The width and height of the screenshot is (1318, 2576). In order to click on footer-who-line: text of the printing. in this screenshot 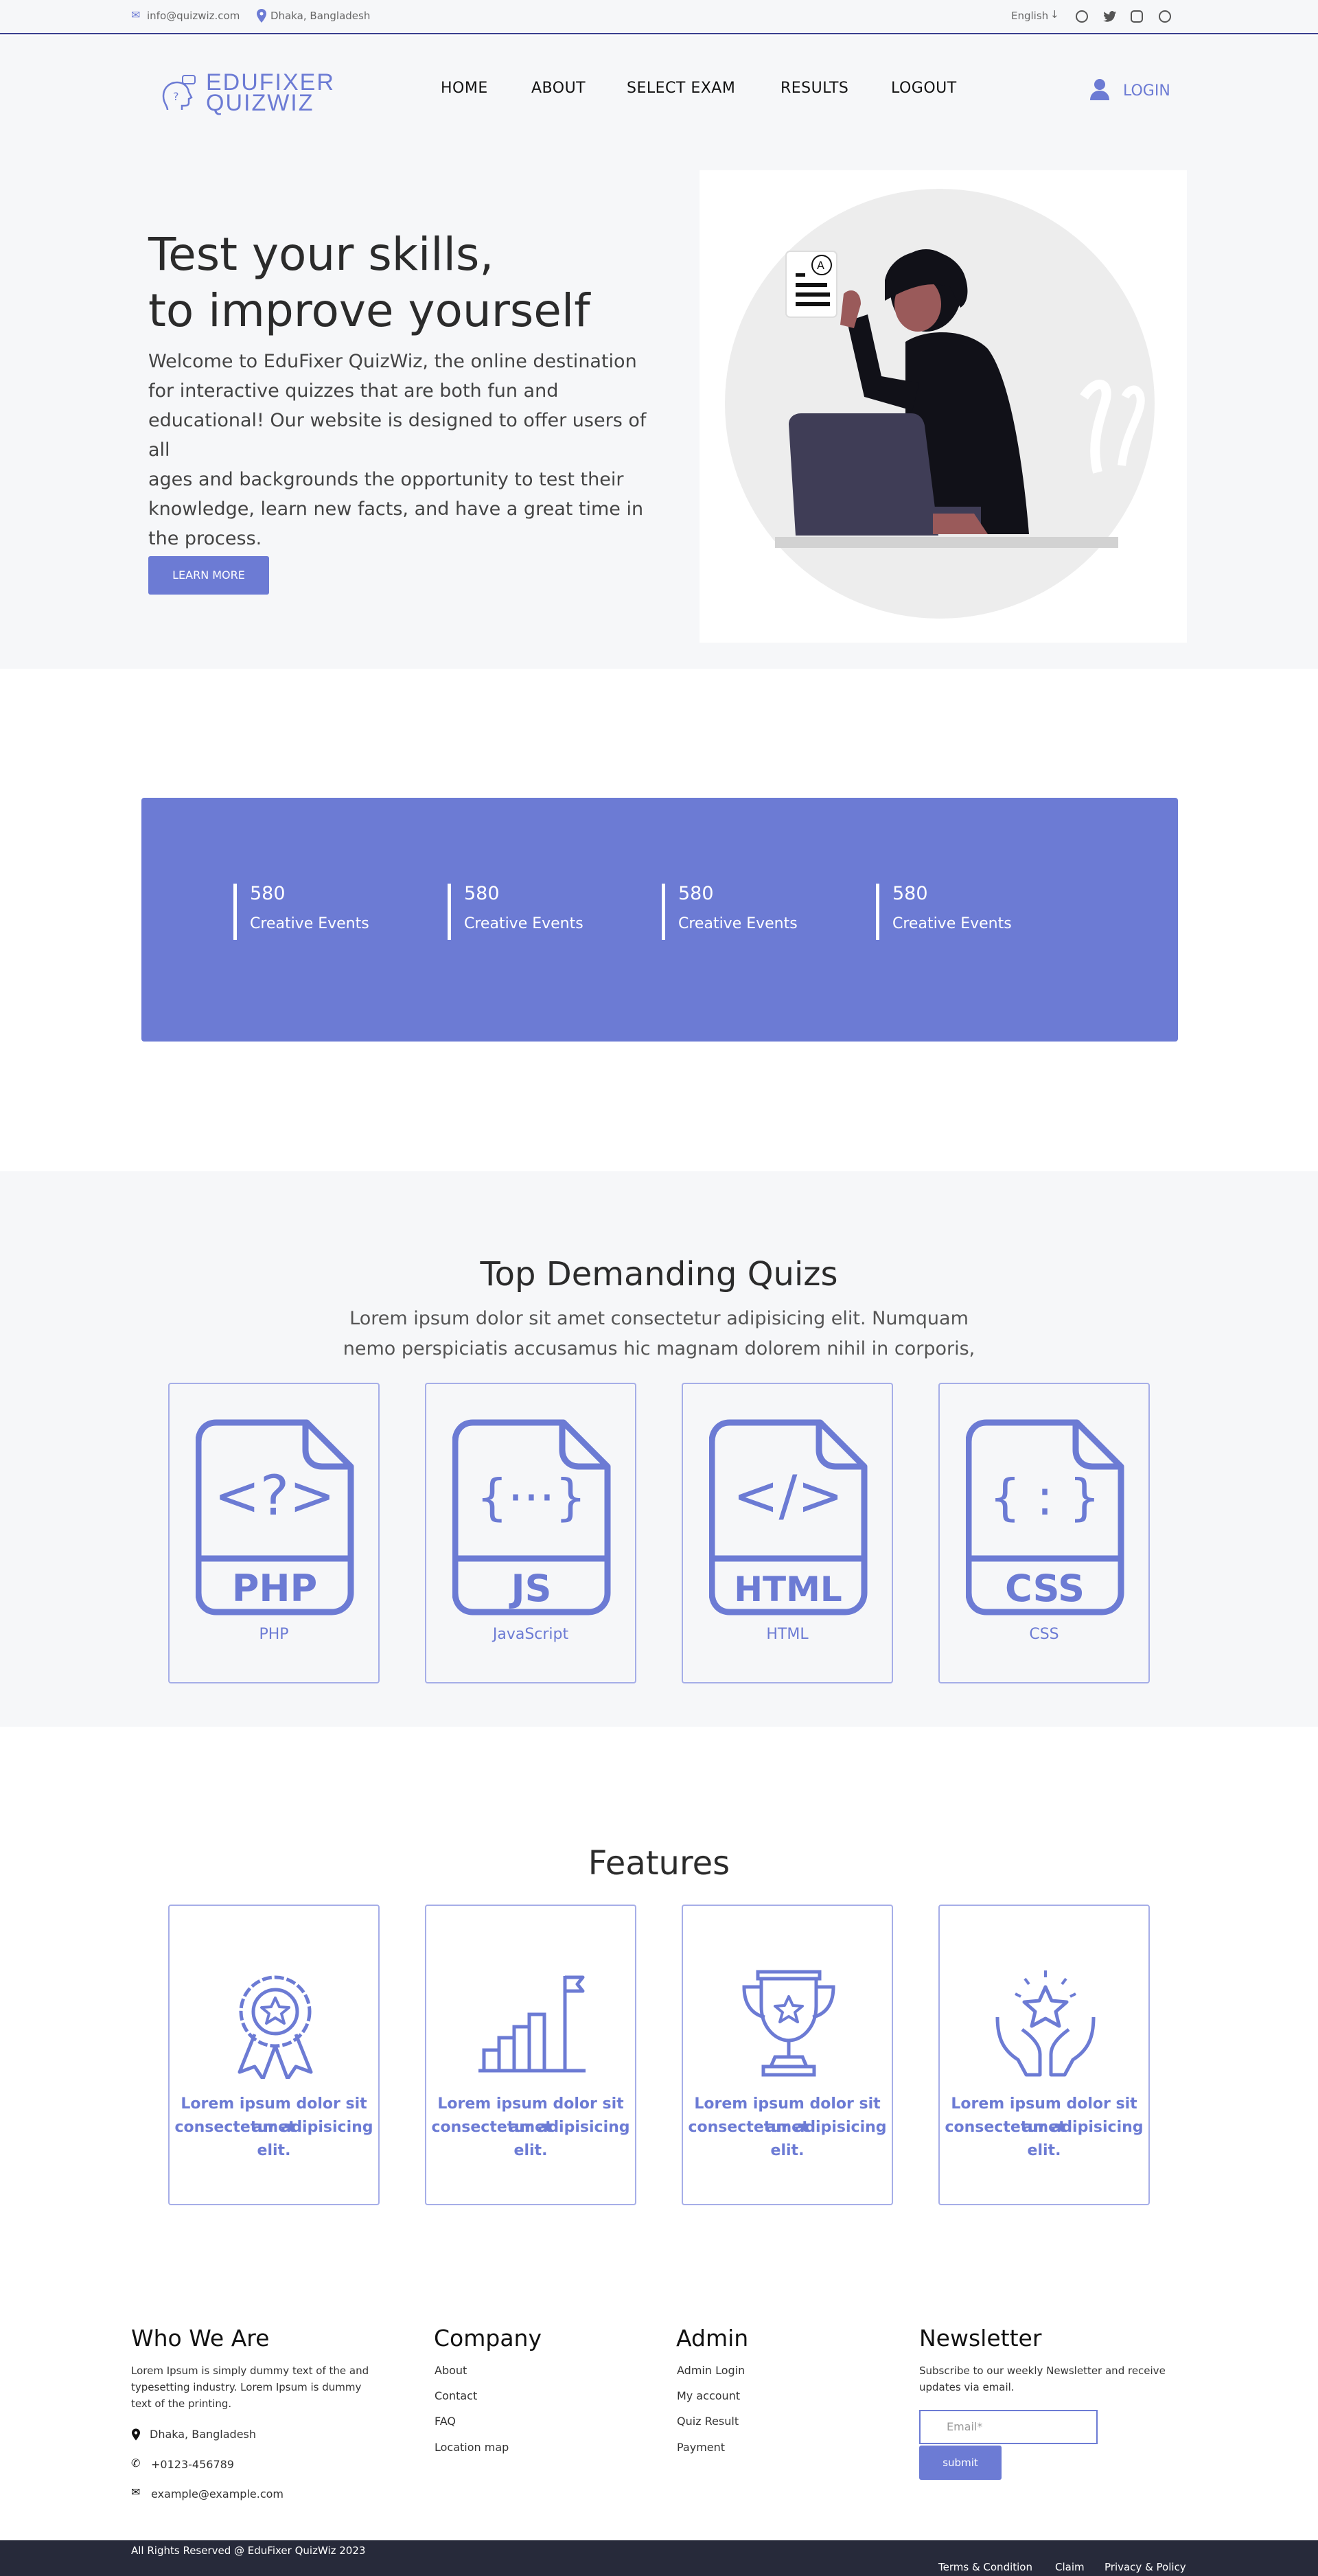, I will do `click(181, 2403)`.